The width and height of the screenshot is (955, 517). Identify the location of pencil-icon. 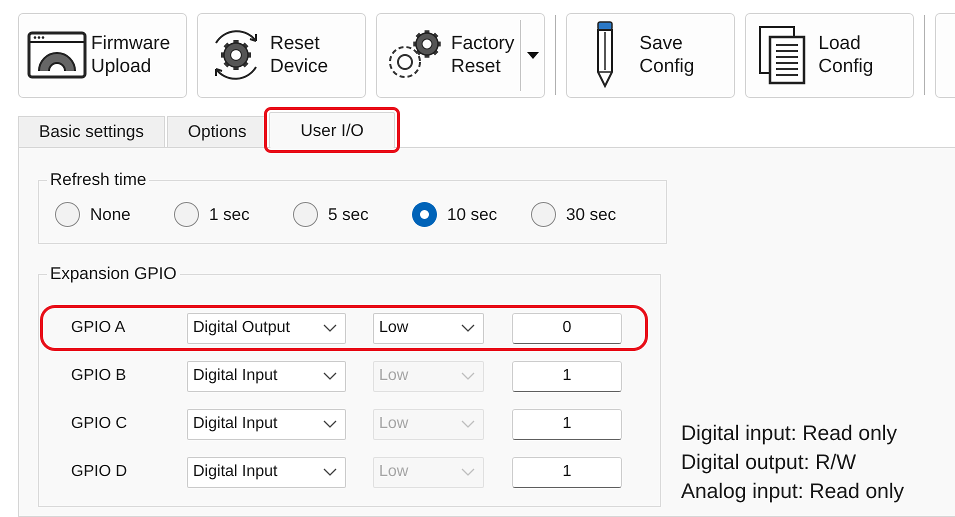
(605, 55).